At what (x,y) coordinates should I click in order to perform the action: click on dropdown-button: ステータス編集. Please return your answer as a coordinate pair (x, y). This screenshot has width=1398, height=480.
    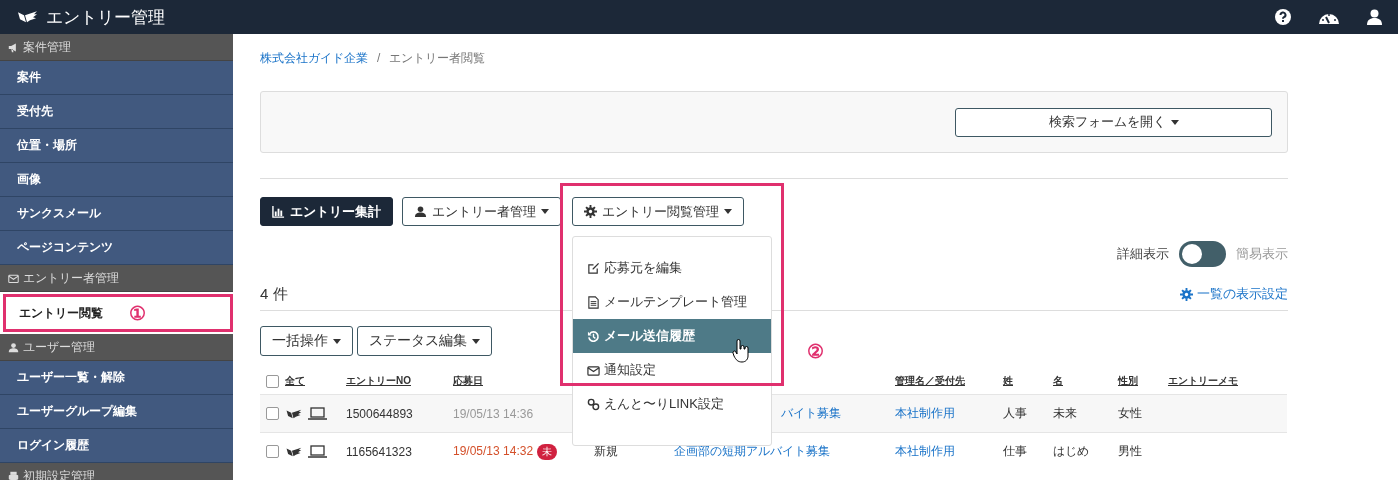
    Looking at the image, I should click on (424, 341).